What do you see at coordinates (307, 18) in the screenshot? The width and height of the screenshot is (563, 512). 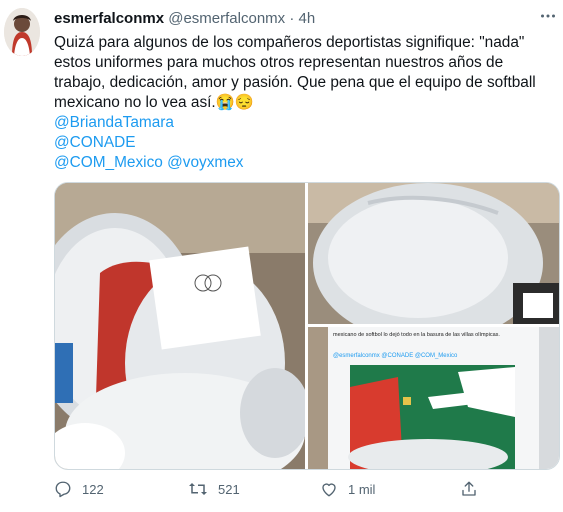 I see `tweet-time: 4h` at bounding box center [307, 18].